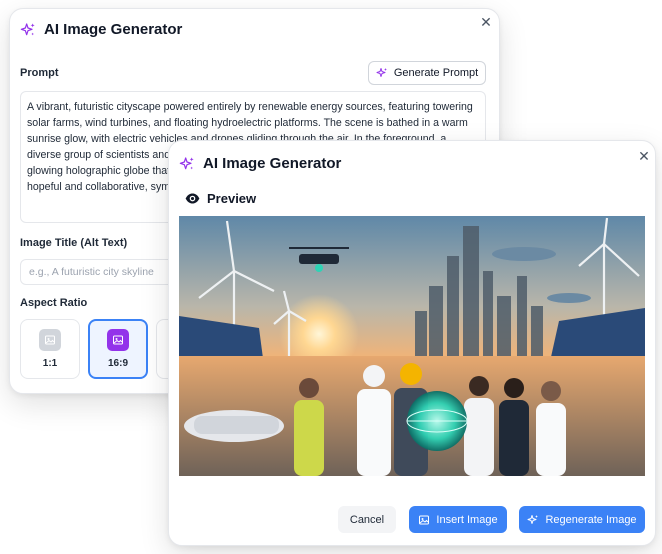 The image size is (662, 554). Describe the element at coordinates (54, 303) in the screenshot. I see `aspect-ratio-label: Aspect Ratio` at that location.